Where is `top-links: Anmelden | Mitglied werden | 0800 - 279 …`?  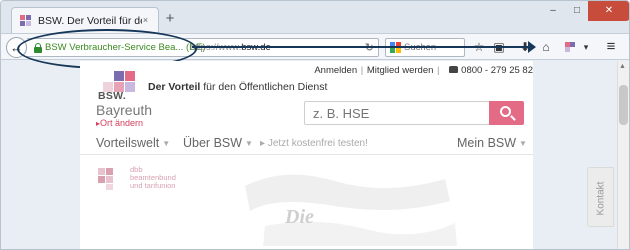 top-links: Anmelden | Mitglied werden | 0800 - 279 … is located at coordinates (423, 70).